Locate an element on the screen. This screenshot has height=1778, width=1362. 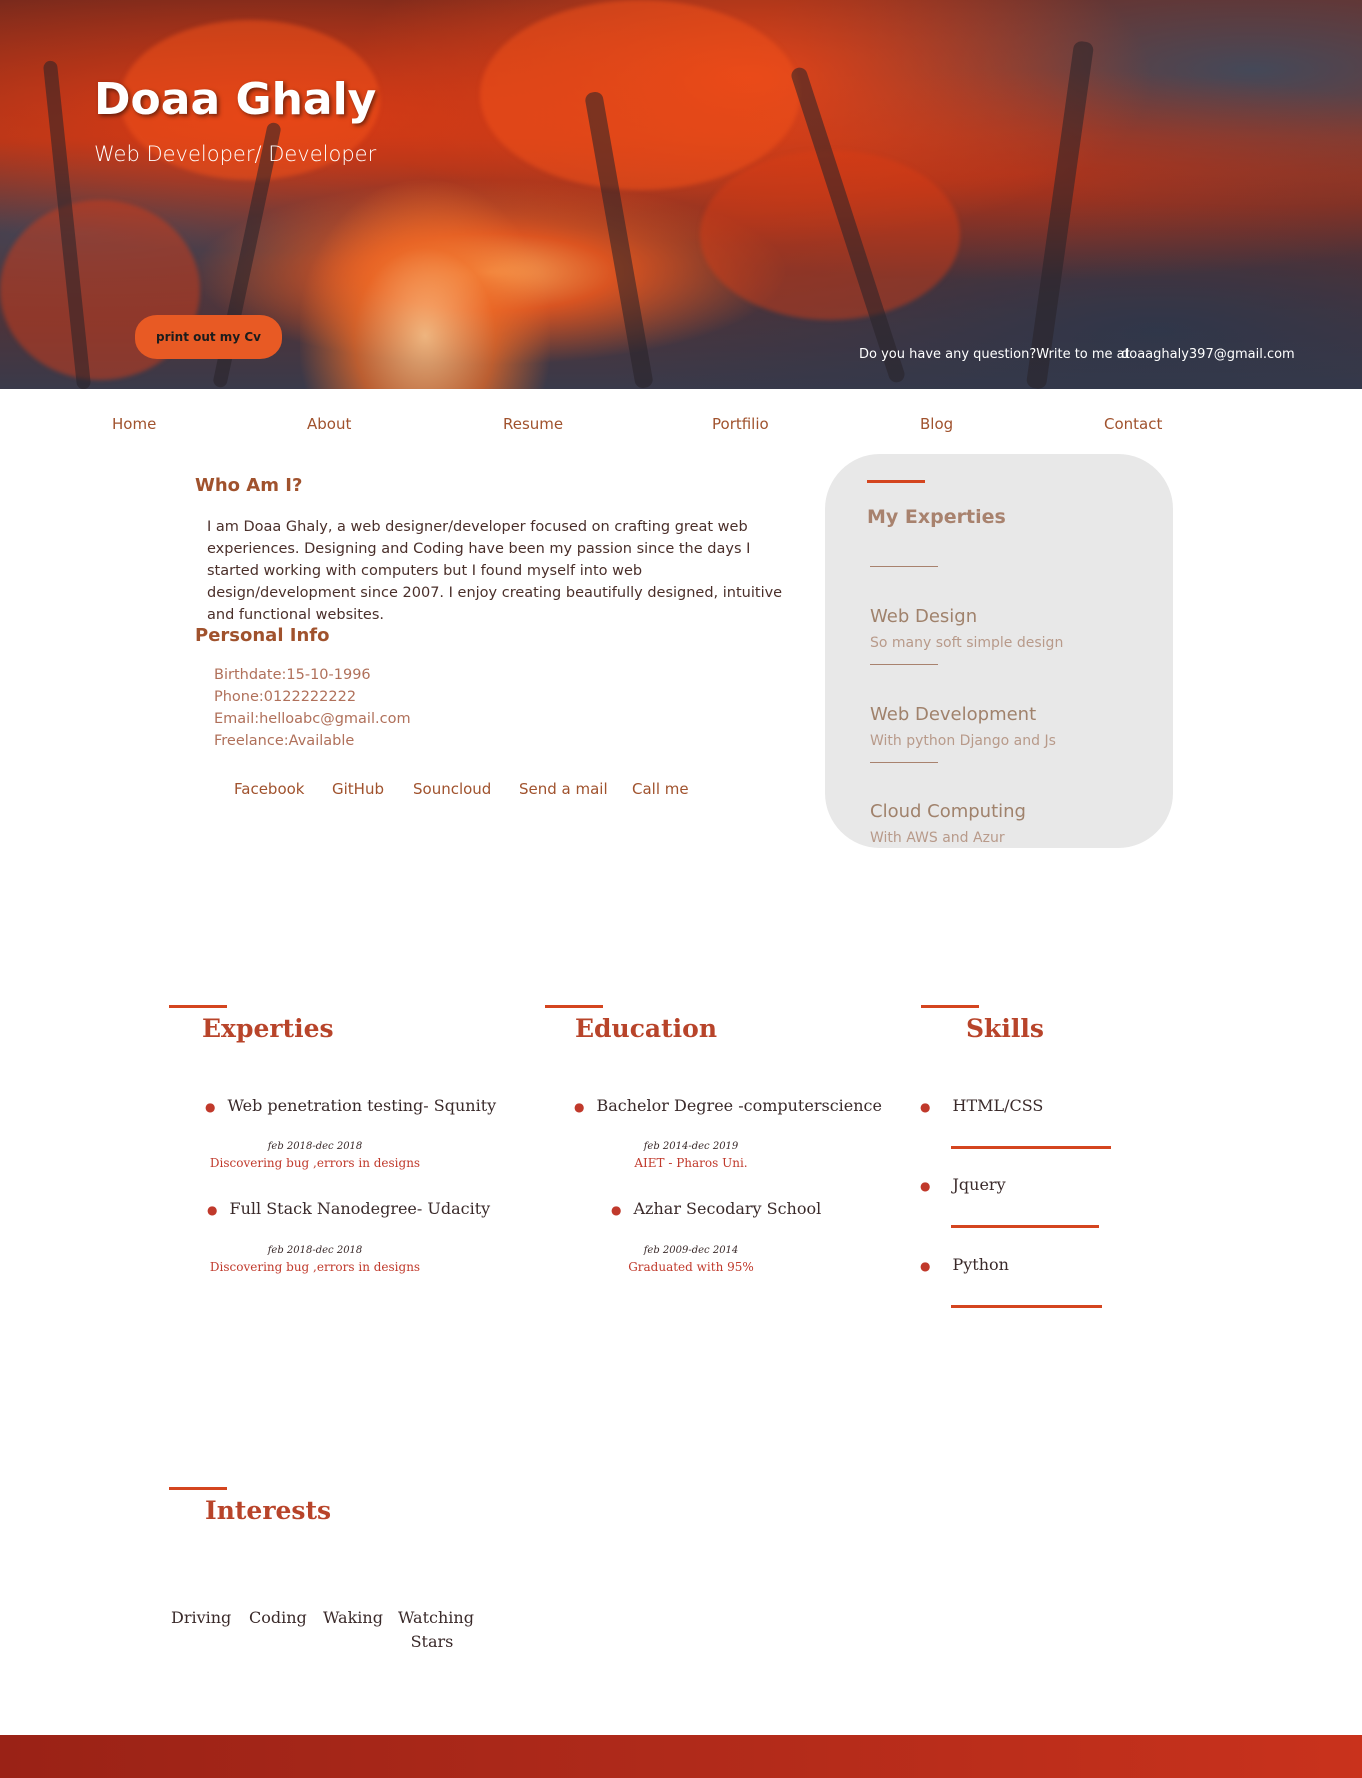
list-item: ● Web penetration testing- Squnity is located at coordinates (350, 1105).